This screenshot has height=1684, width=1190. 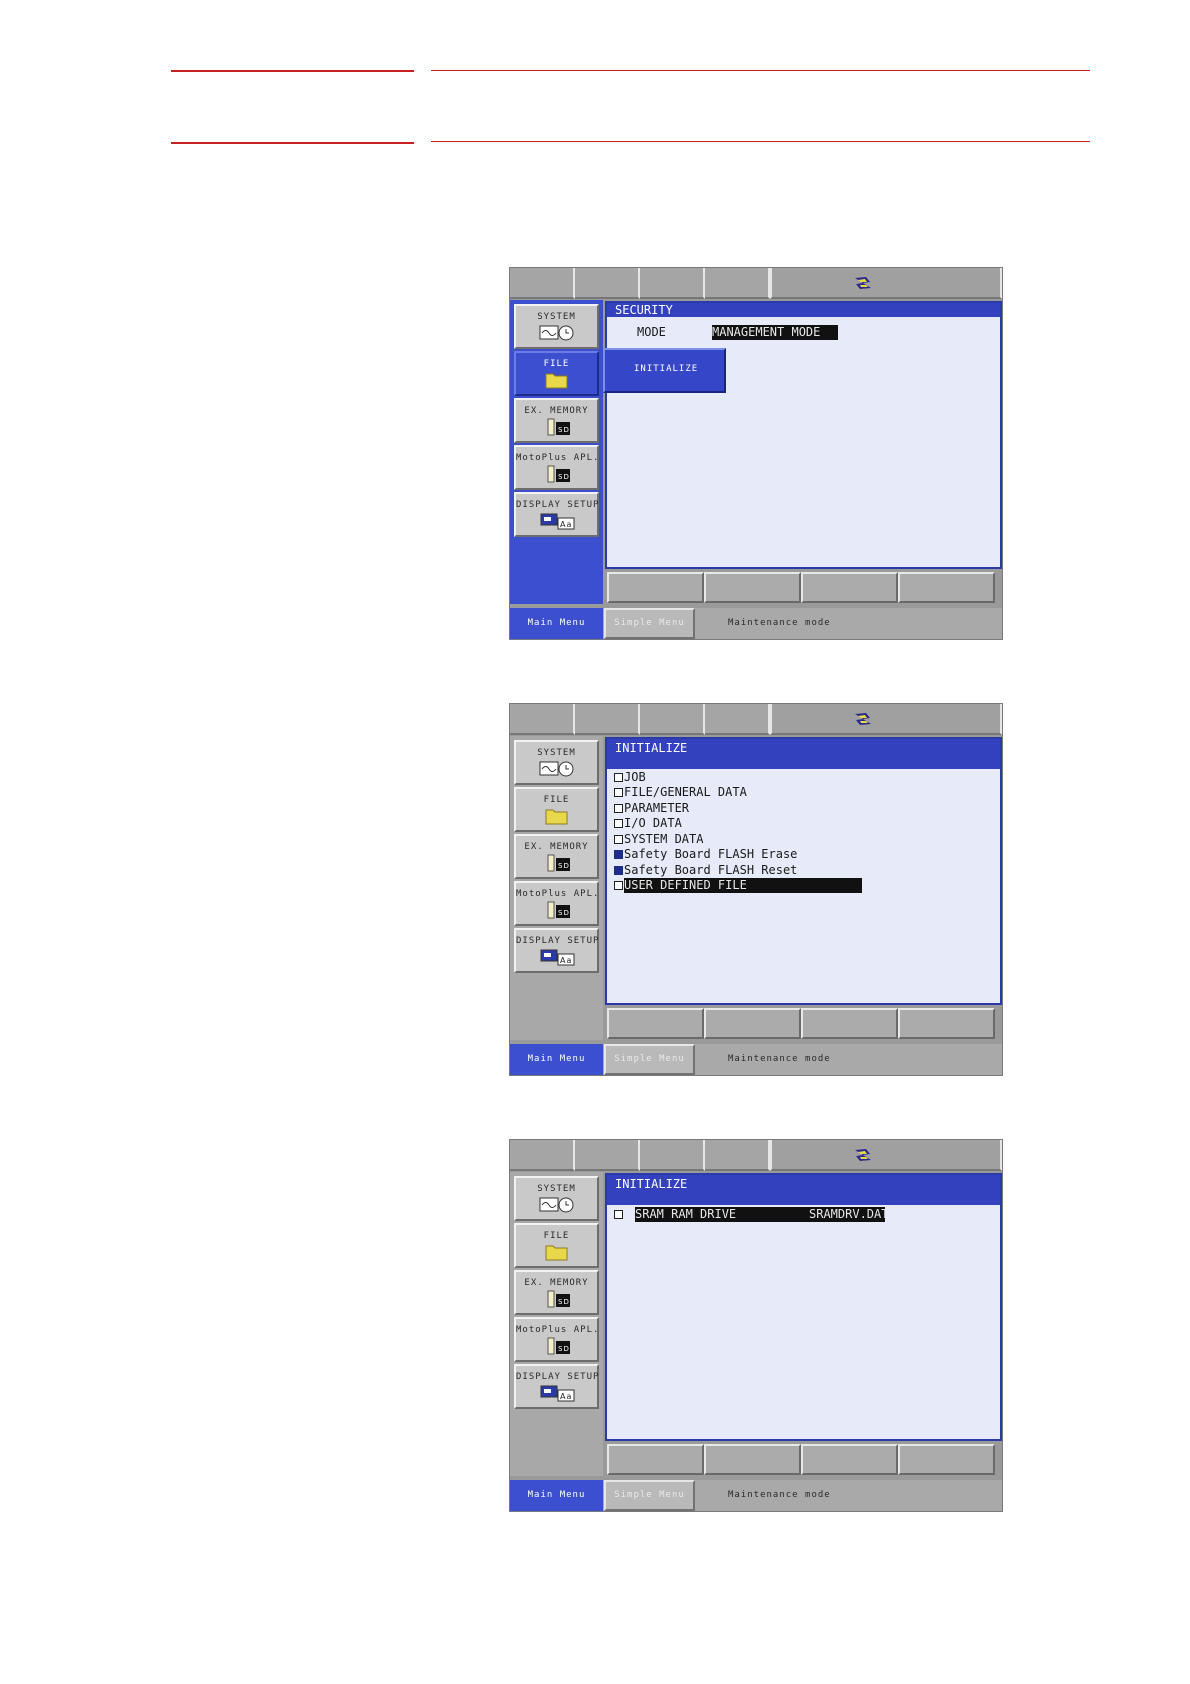 What do you see at coordinates (803, 435) in the screenshot?
I see `content-area: SECURITY MODE MANAGEMENT MODE` at bounding box center [803, 435].